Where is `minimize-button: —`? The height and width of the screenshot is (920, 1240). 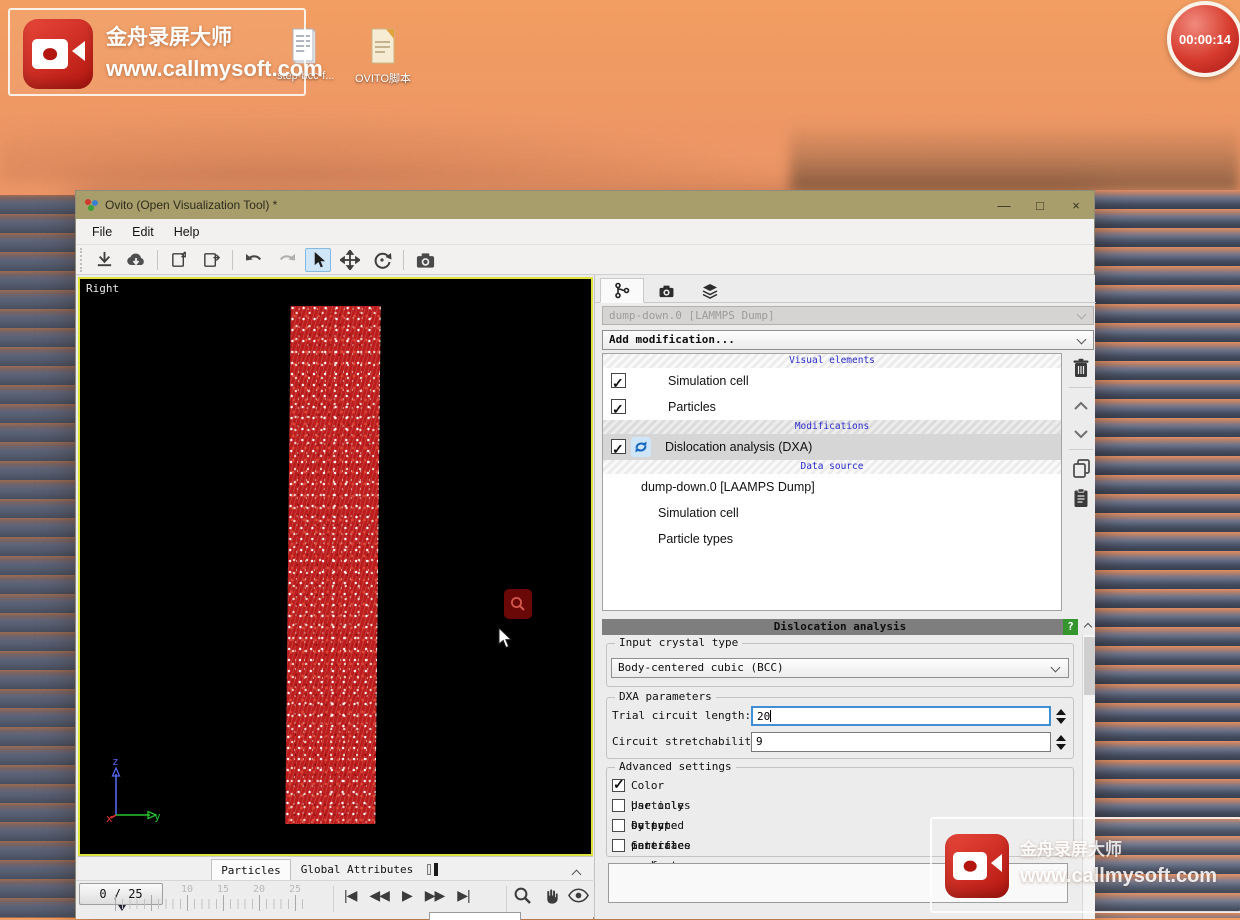 minimize-button: — is located at coordinates (1004, 205).